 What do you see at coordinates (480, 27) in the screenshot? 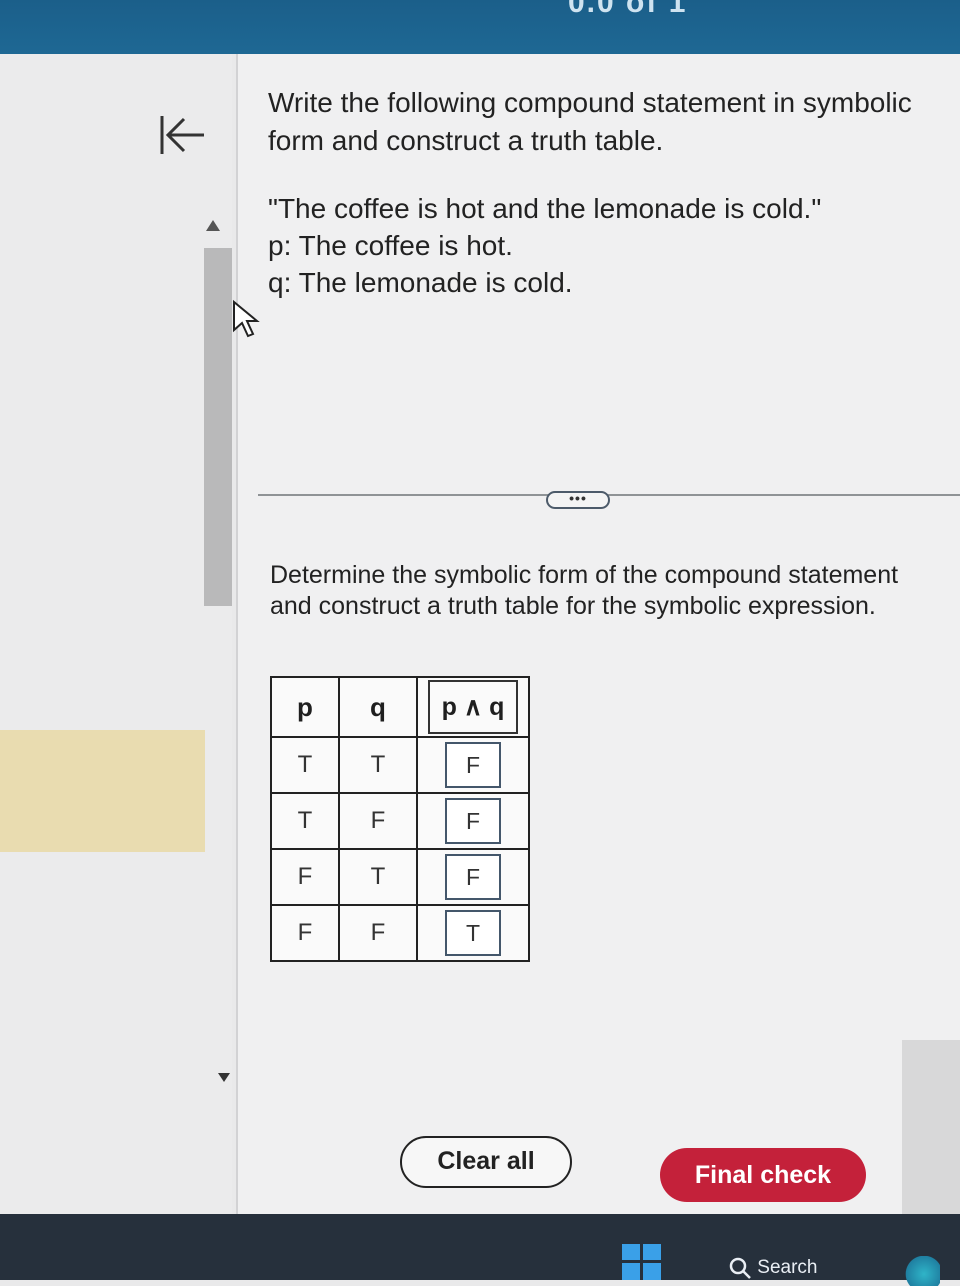
I see `top-header-bar: 0.0 of 1` at bounding box center [480, 27].